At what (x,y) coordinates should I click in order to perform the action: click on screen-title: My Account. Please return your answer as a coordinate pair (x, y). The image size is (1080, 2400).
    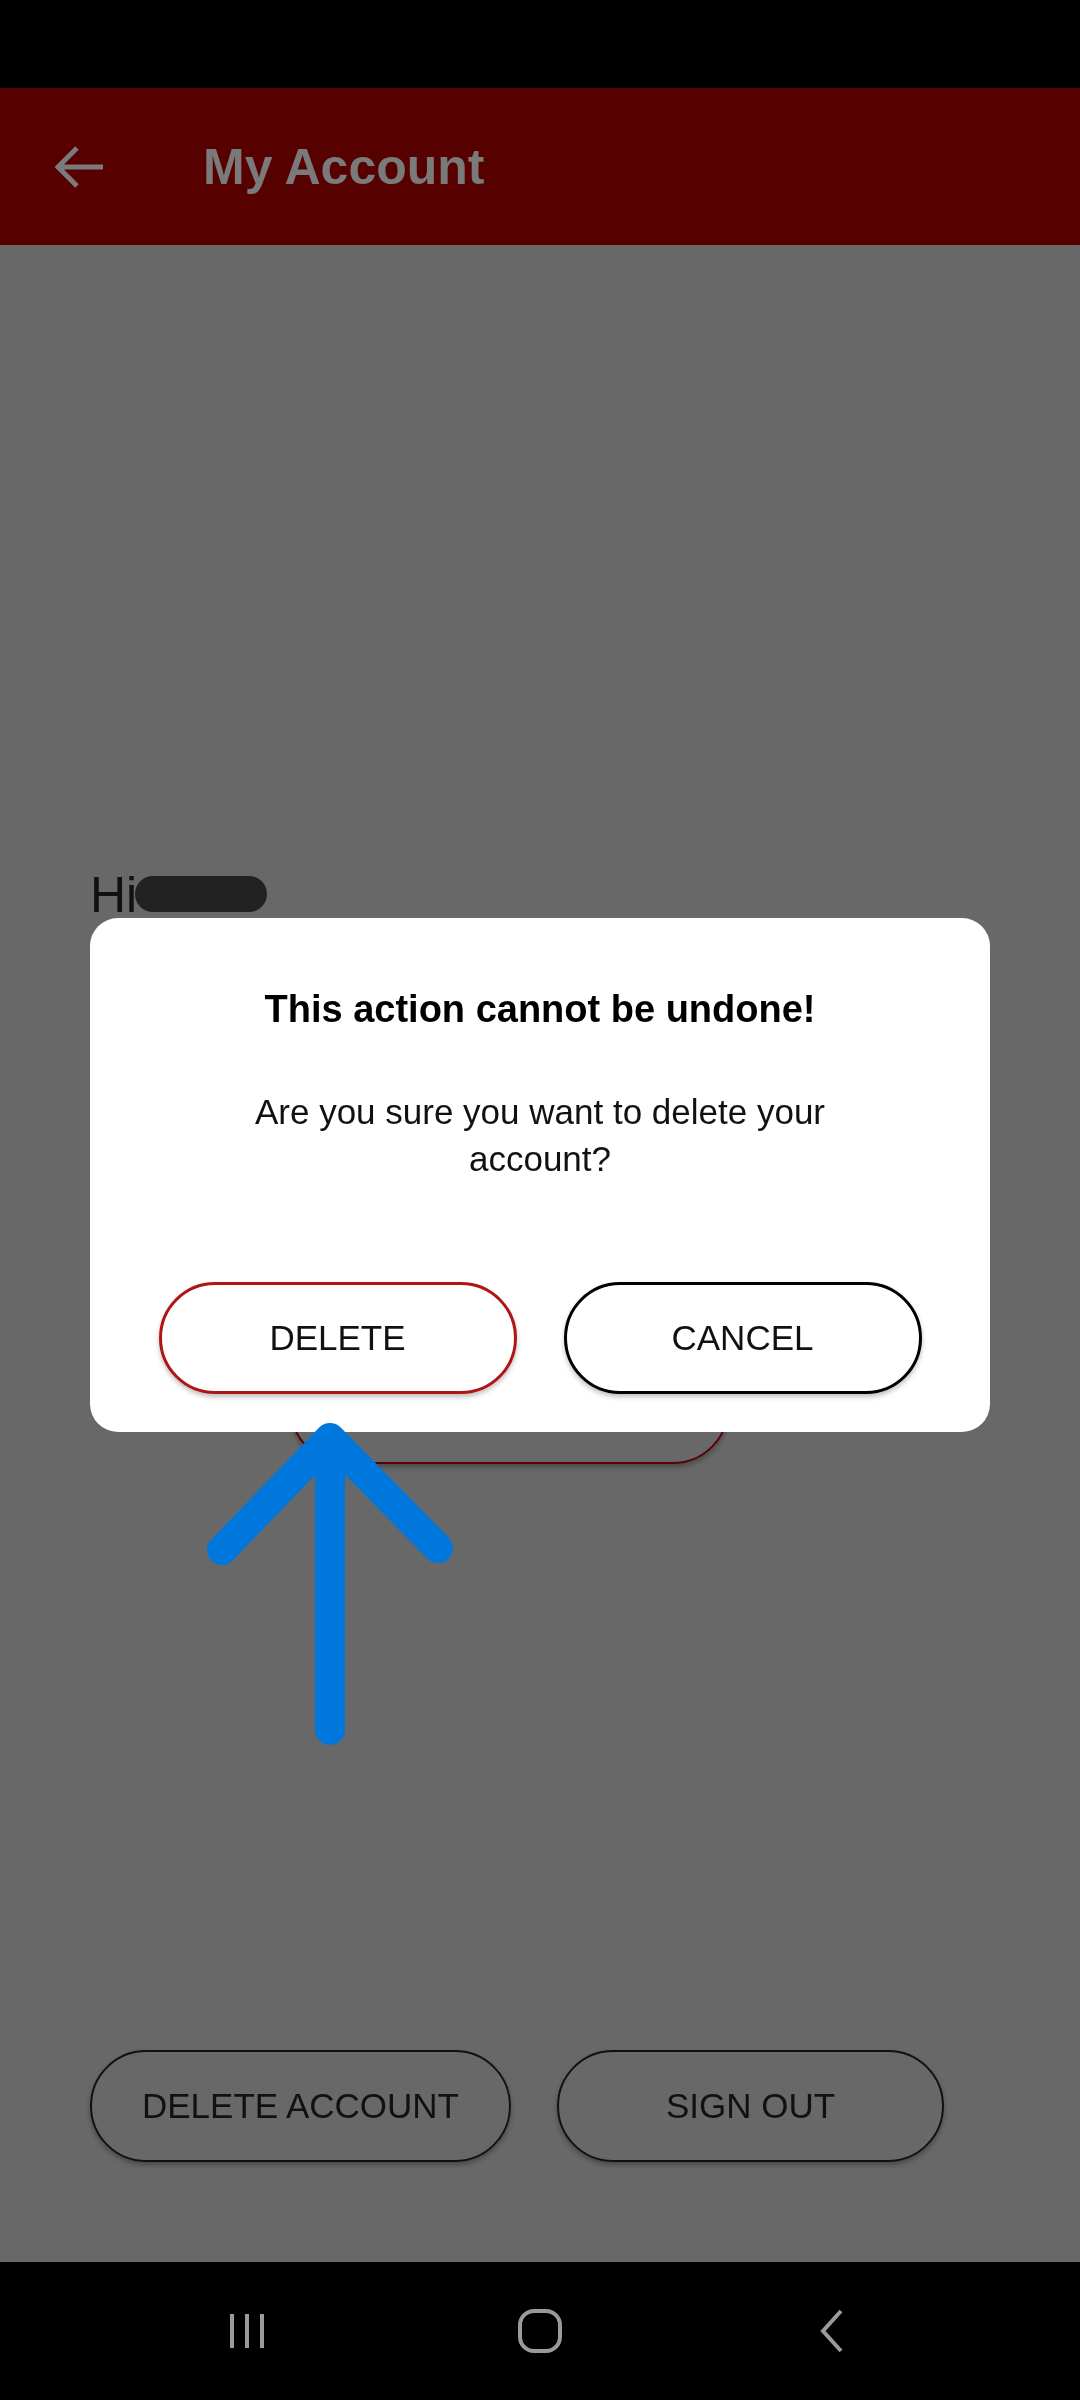
    Looking at the image, I should click on (344, 166).